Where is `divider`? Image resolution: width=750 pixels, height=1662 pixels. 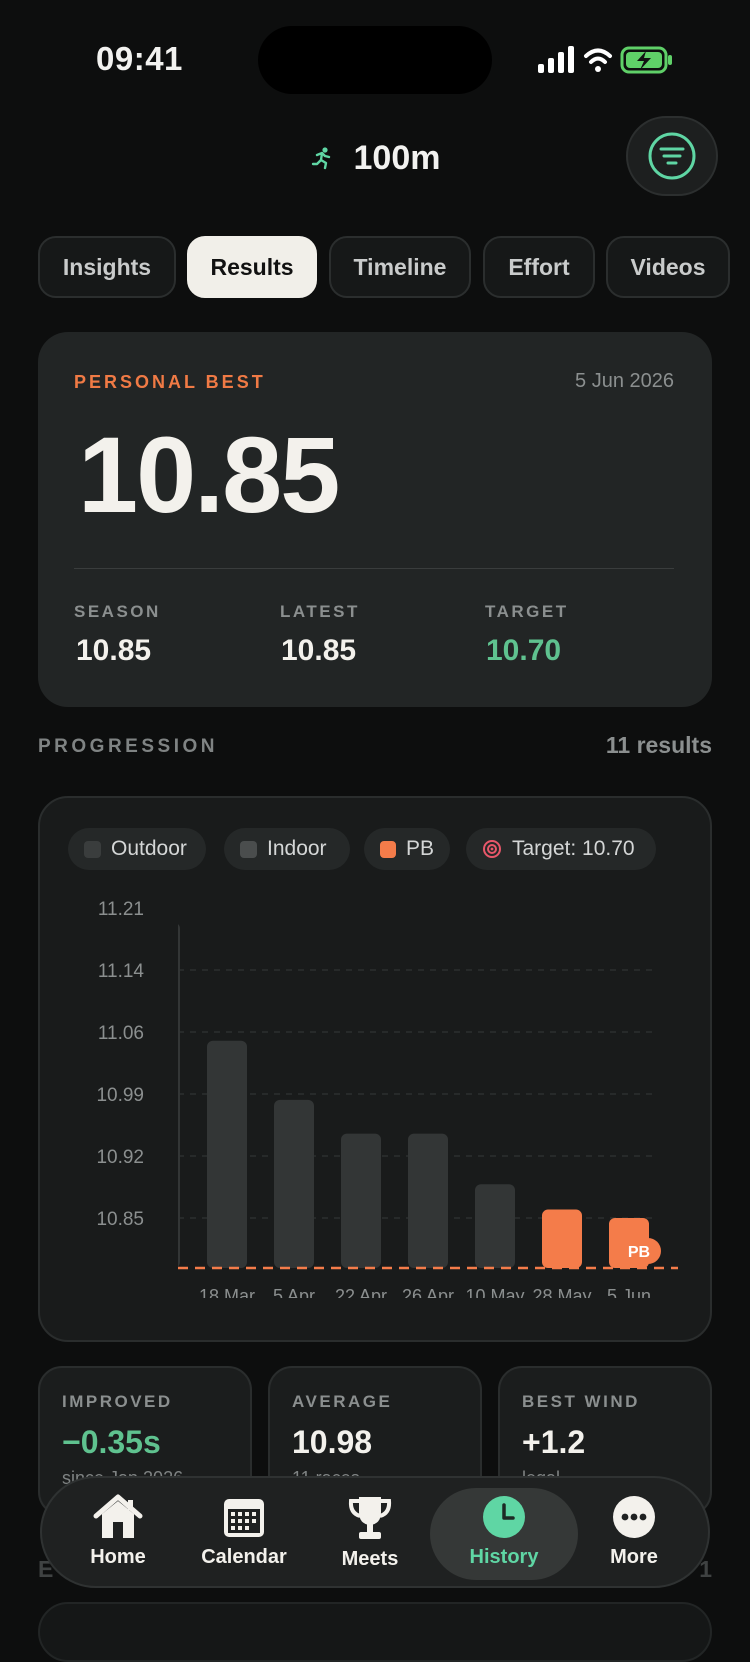 divider is located at coordinates (374, 568).